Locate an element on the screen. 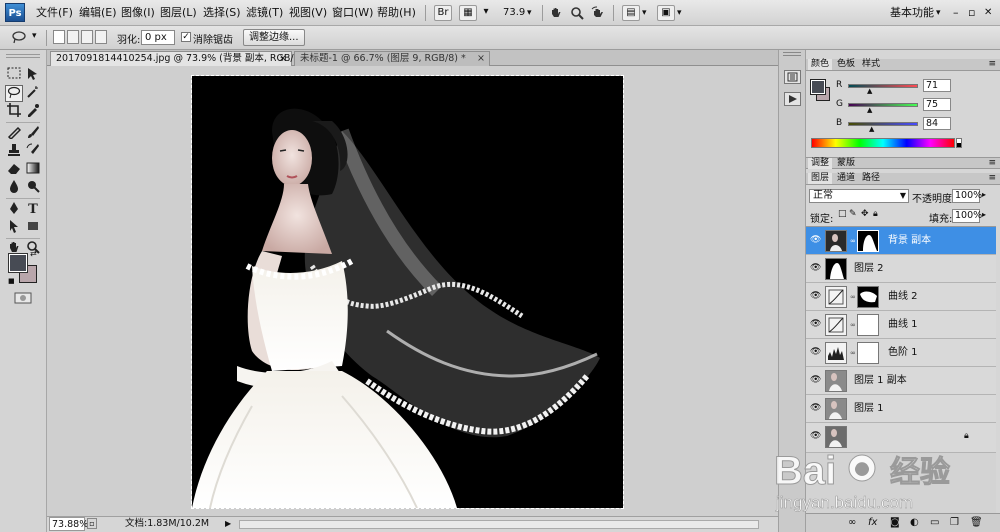  link-icon: ∞ is located at coordinates (852, 522).